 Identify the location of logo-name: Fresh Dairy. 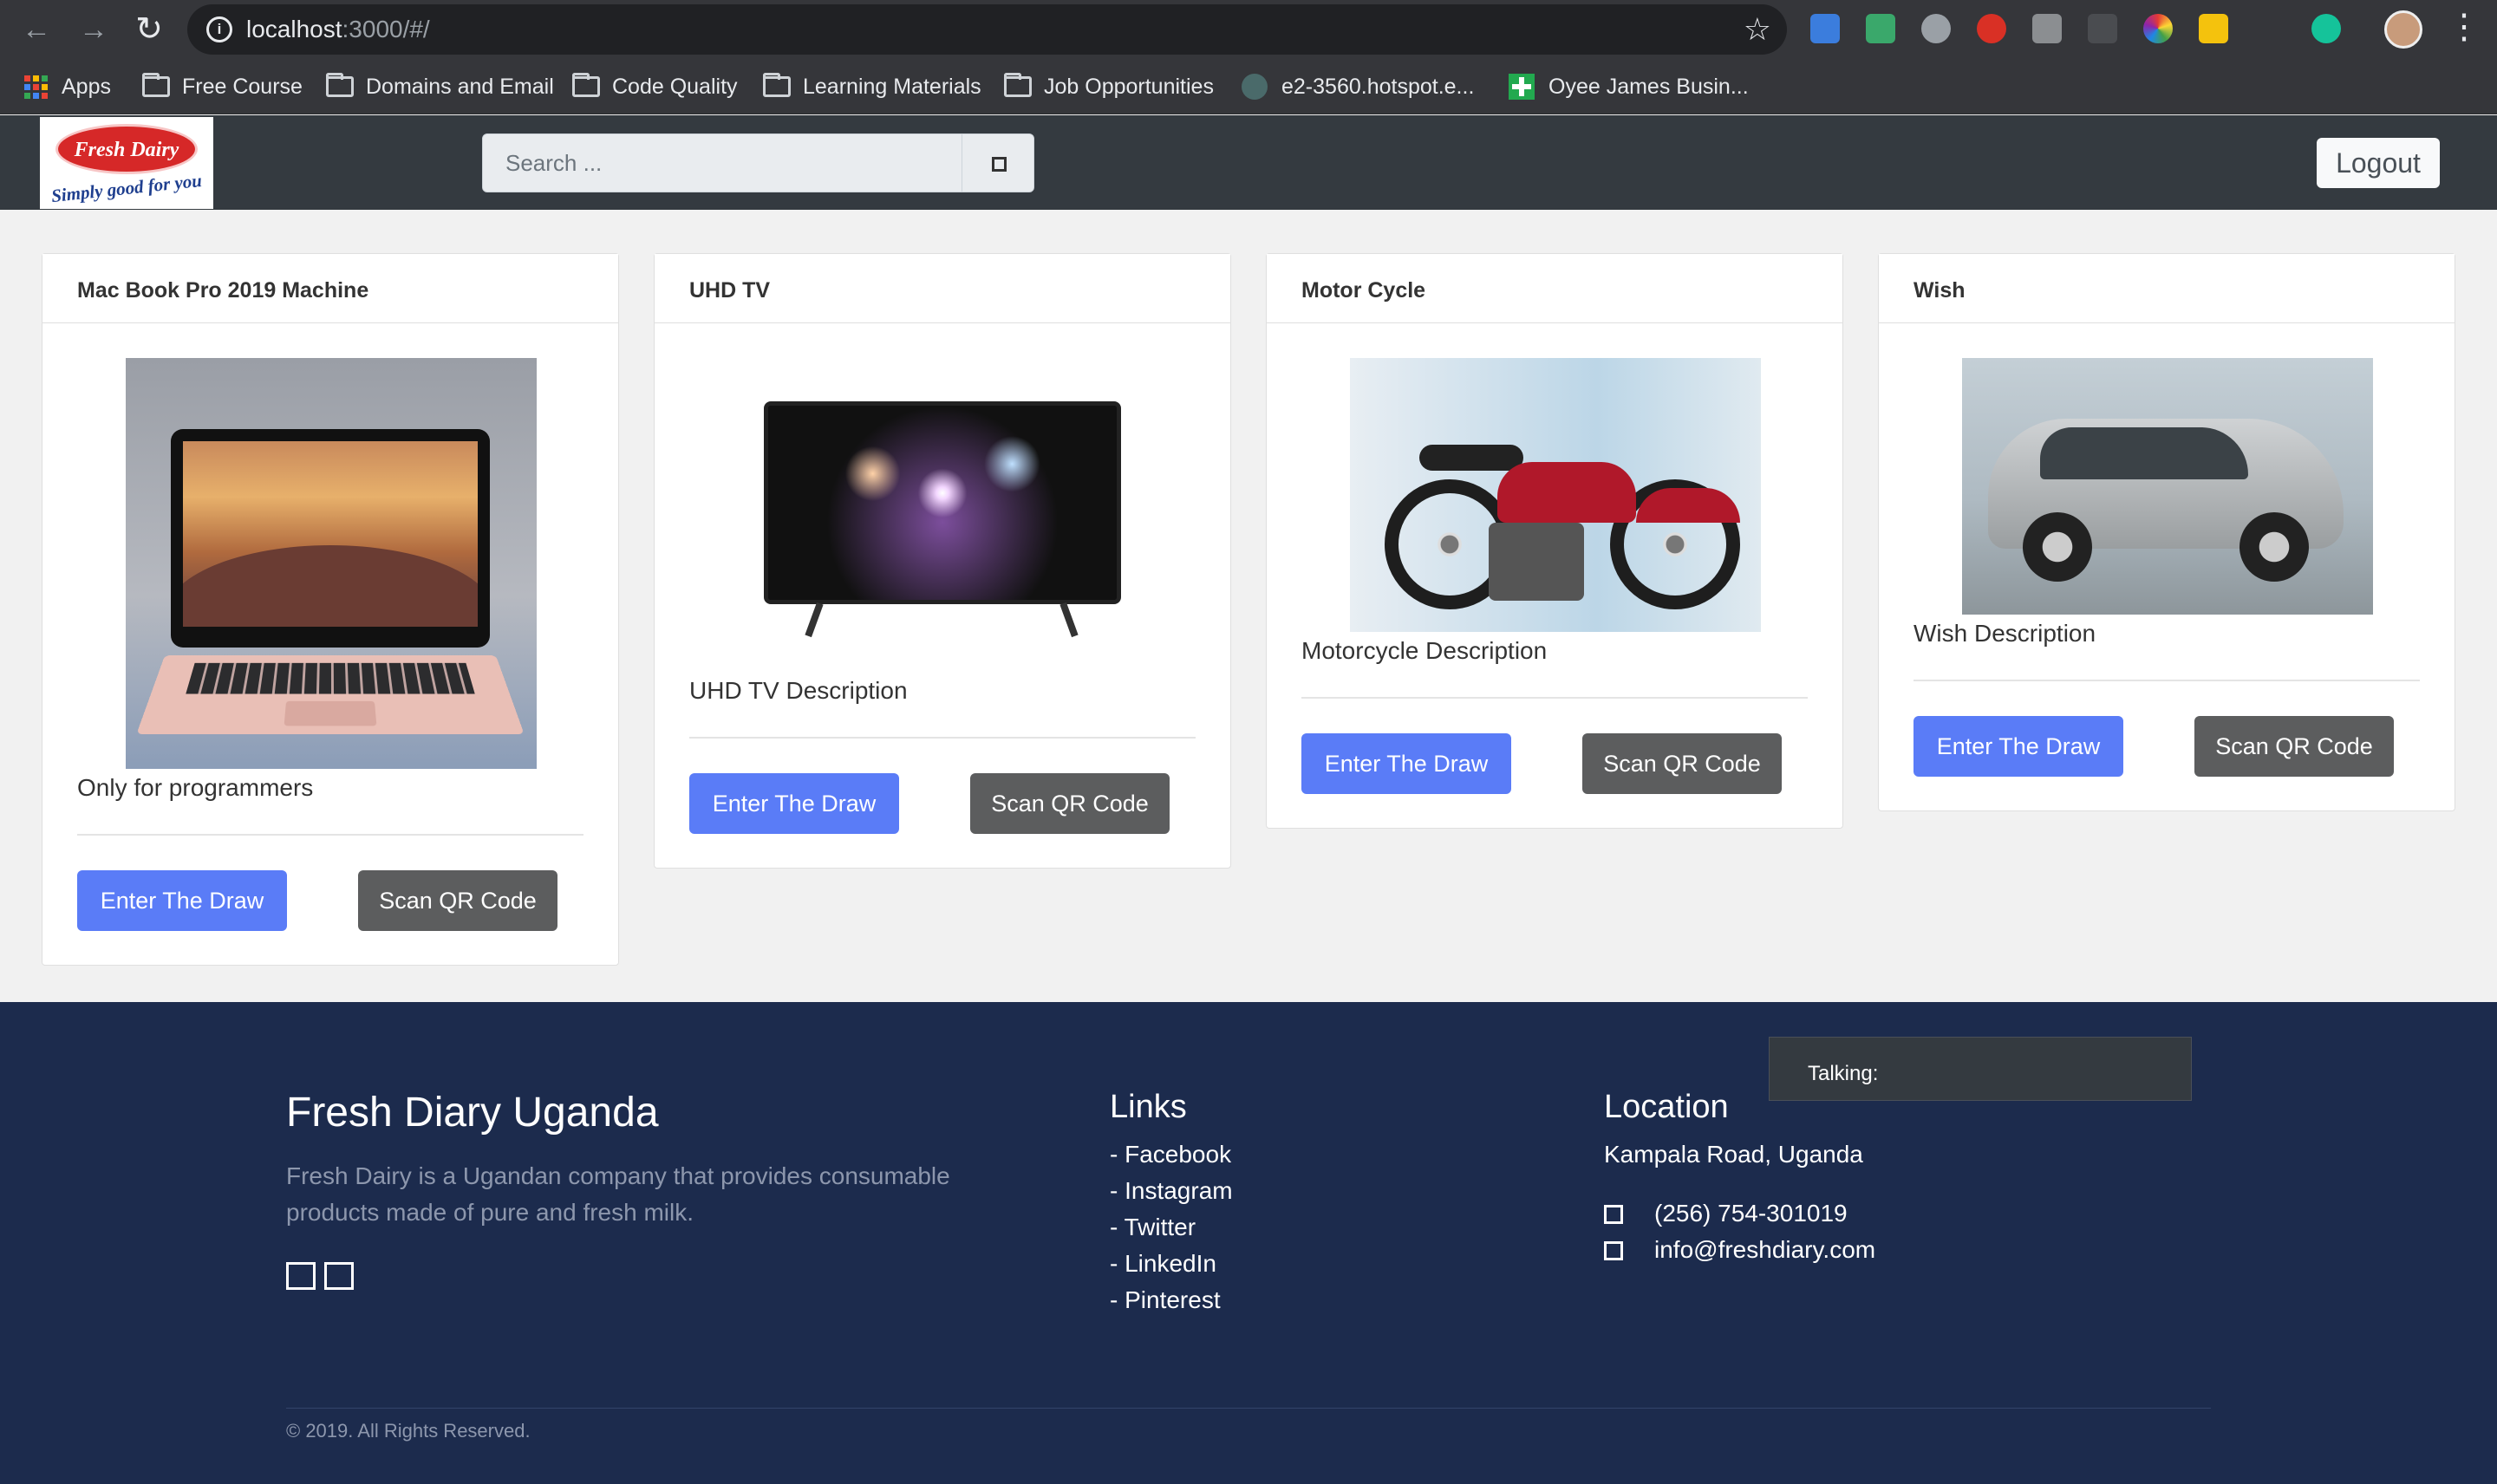
(126, 150).